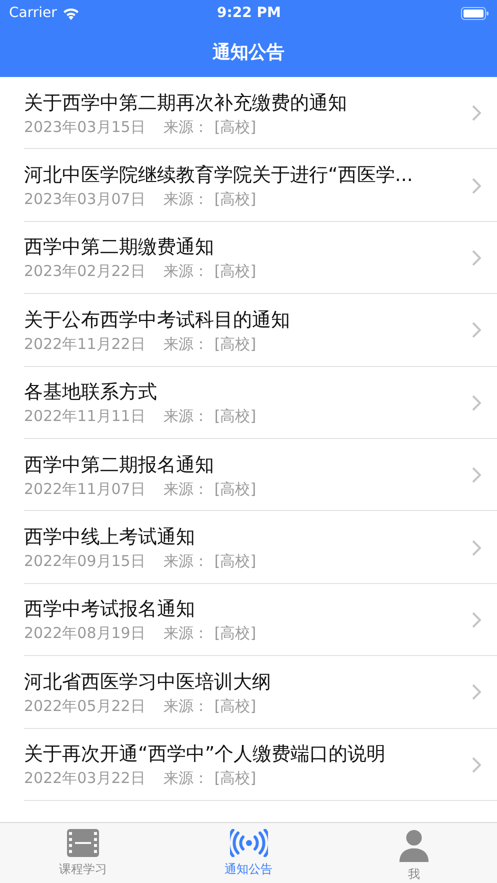 The height and width of the screenshot is (883, 497). I want to click on notice-date: 2022年11月11日, so click(85, 416).